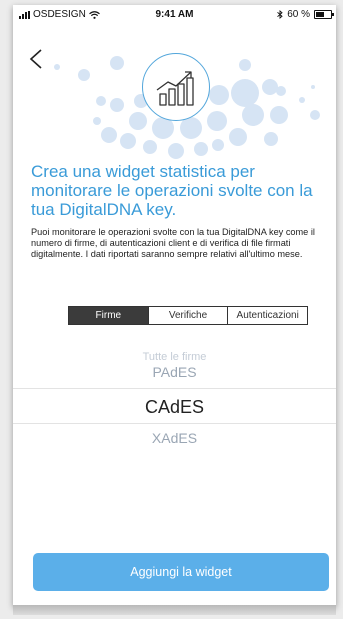 Image resolution: width=343 pixels, height=619 pixels. Describe the element at coordinates (280, 14) in the screenshot. I see `bluetooth-icon` at that location.